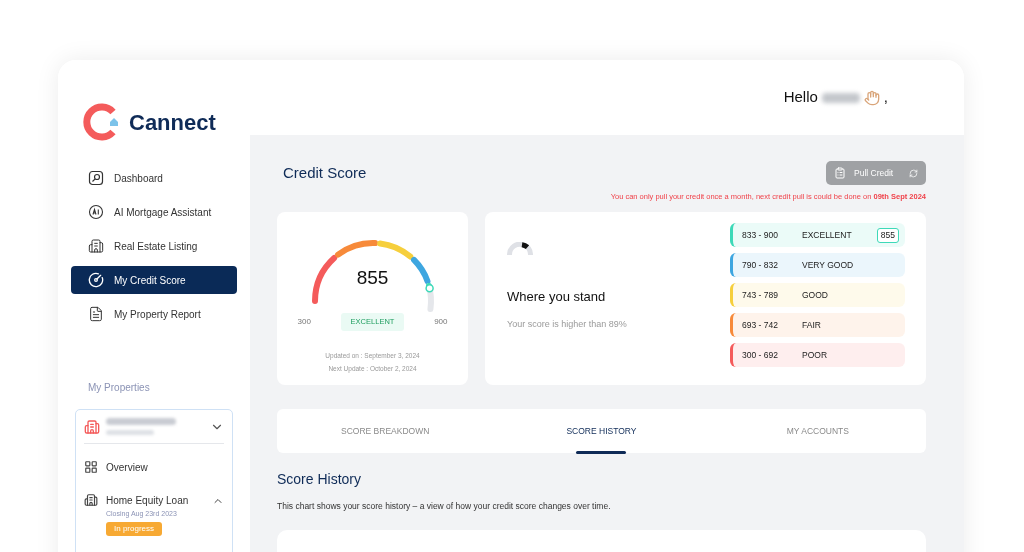 The image size is (1024, 552). Describe the element at coordinates (800, 97) in the screenshot. I see `greeting: Hello` at that location.